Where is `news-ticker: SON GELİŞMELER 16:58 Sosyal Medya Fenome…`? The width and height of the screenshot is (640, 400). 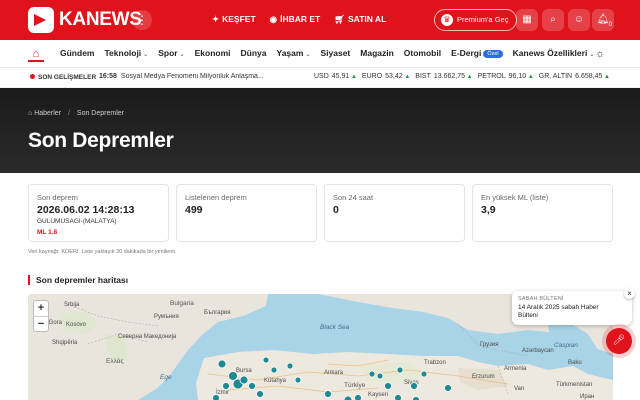 news-ticker: SON GELİŞMELER 16:58 Sosyal Medya Fenome… is located at coordinates (320, 78).